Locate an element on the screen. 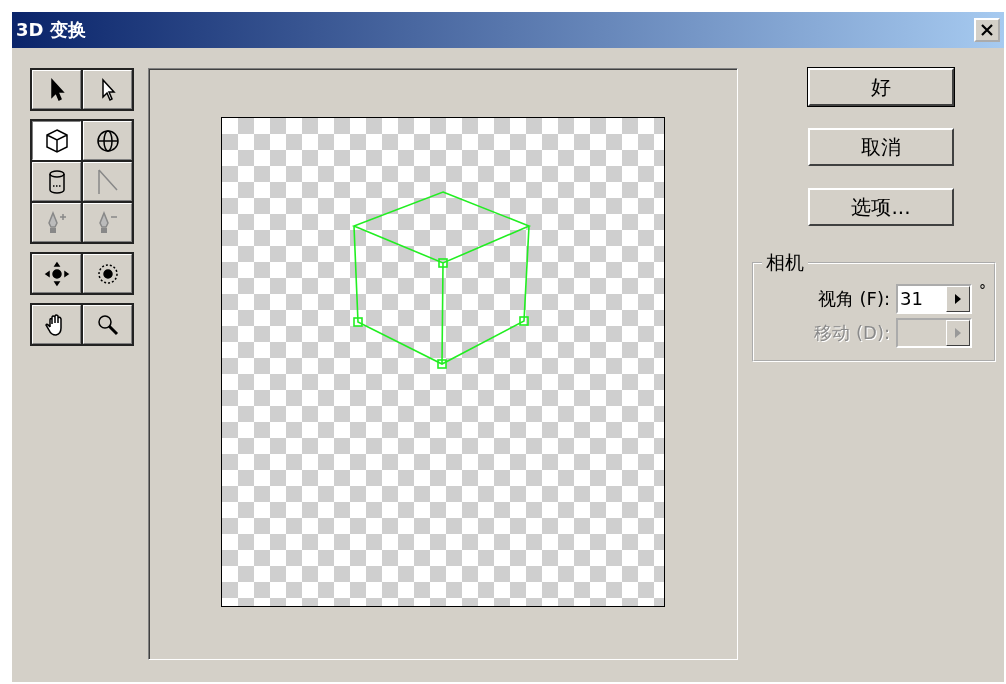 Image resolution: width=1006 pixels, height=684 pixels. arrow-button is located at coordinates (958, 299).